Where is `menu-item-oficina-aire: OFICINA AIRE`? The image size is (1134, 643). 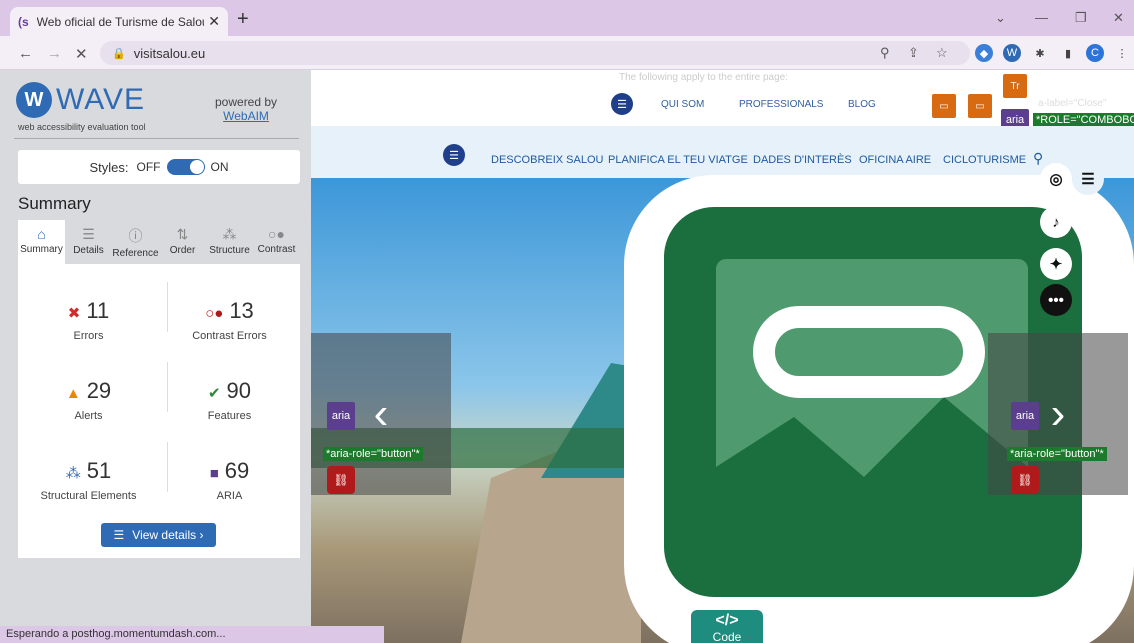 menu-item-oficina-aire: OFICINA AIRE is located at coordinates (895, 160).